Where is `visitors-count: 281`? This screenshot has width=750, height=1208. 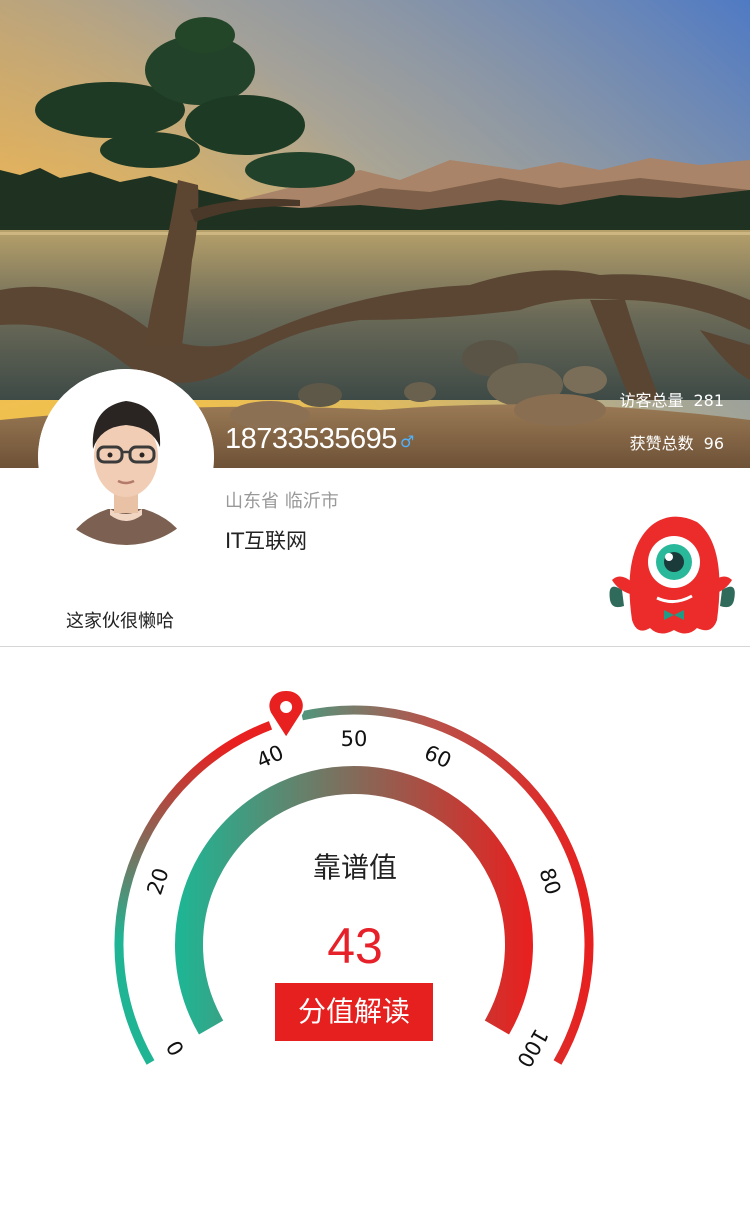 visitors-count: 281 is located at coordinates (708, 400).